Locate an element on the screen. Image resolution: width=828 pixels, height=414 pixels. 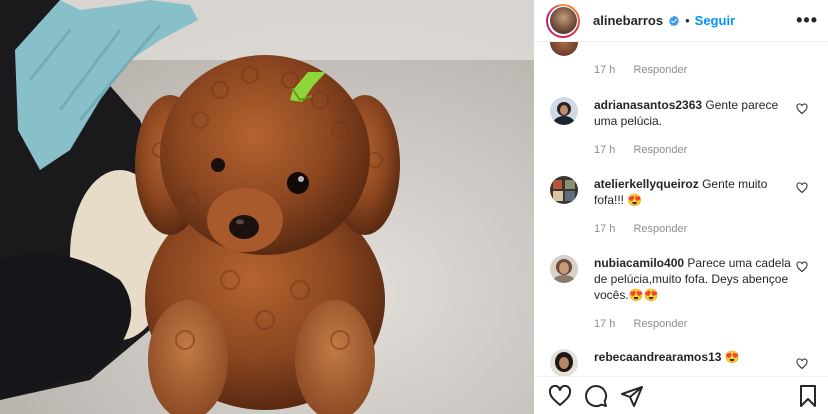
comment-body: 😍 is located at coordinates (732, 357).